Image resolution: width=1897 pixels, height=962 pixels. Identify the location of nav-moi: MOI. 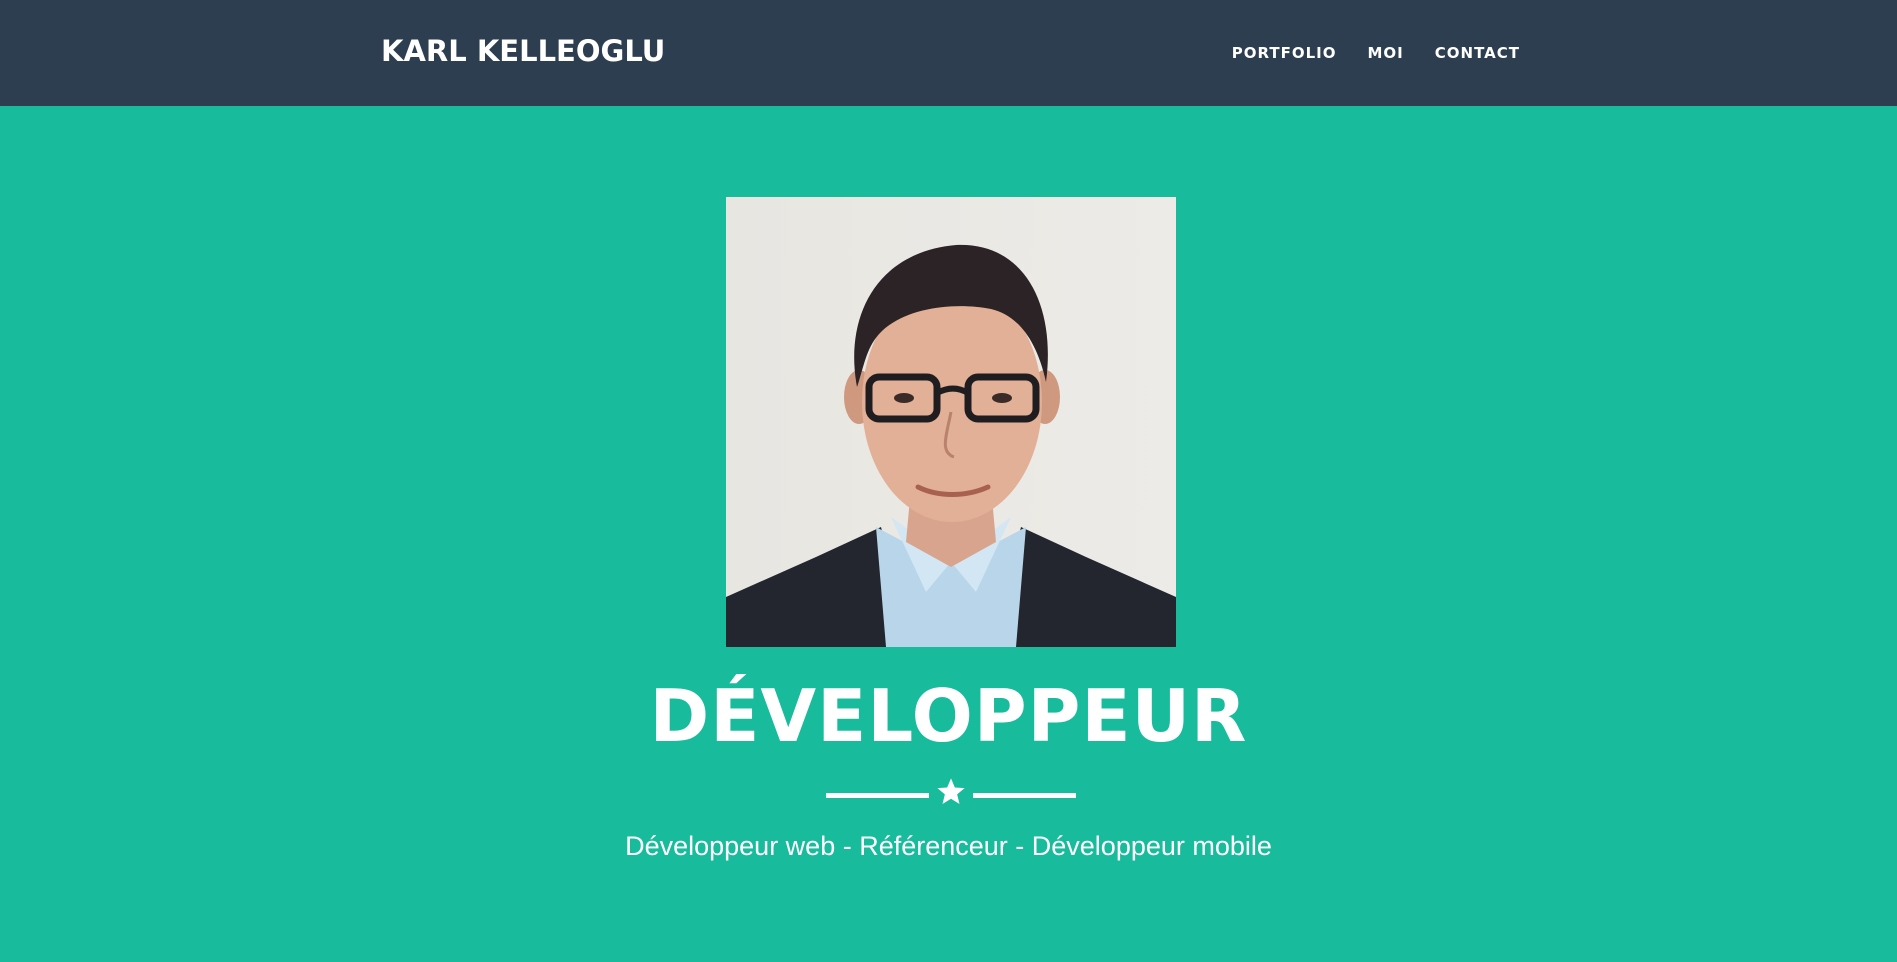
(1386, 53).